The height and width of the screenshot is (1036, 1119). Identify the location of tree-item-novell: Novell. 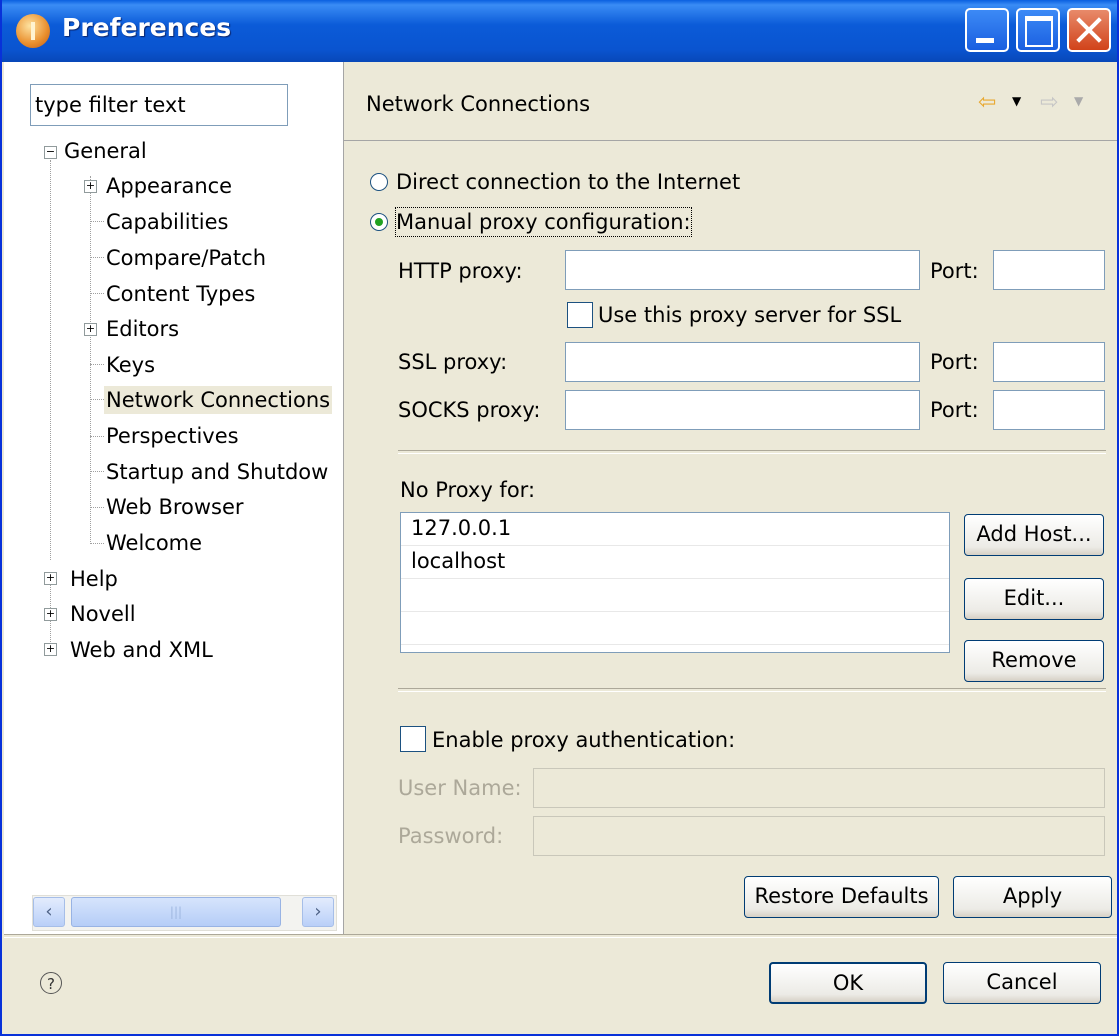
(103, 614).